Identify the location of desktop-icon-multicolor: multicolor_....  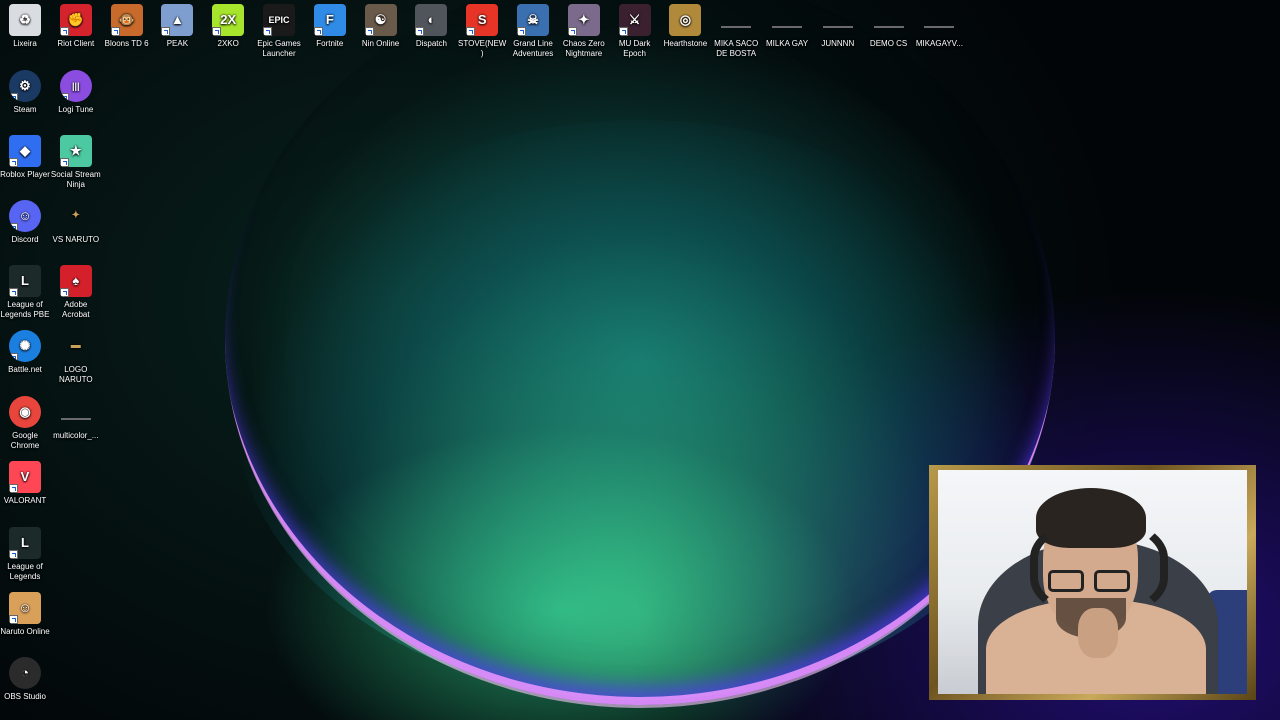
(76, 418).